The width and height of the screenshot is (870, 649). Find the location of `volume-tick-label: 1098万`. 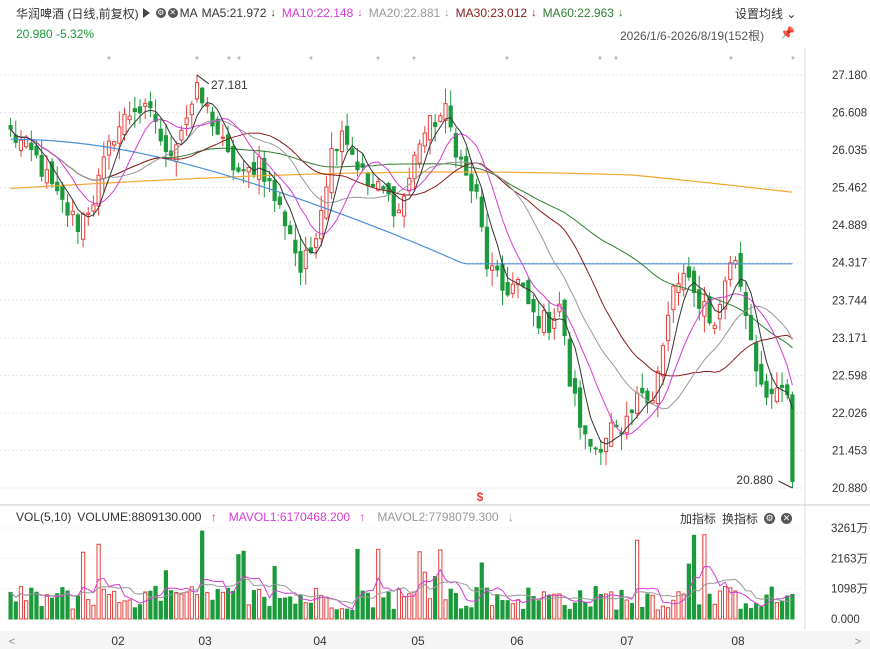

volume-tick-label: 1098万 is located at coordinates (849, 590).